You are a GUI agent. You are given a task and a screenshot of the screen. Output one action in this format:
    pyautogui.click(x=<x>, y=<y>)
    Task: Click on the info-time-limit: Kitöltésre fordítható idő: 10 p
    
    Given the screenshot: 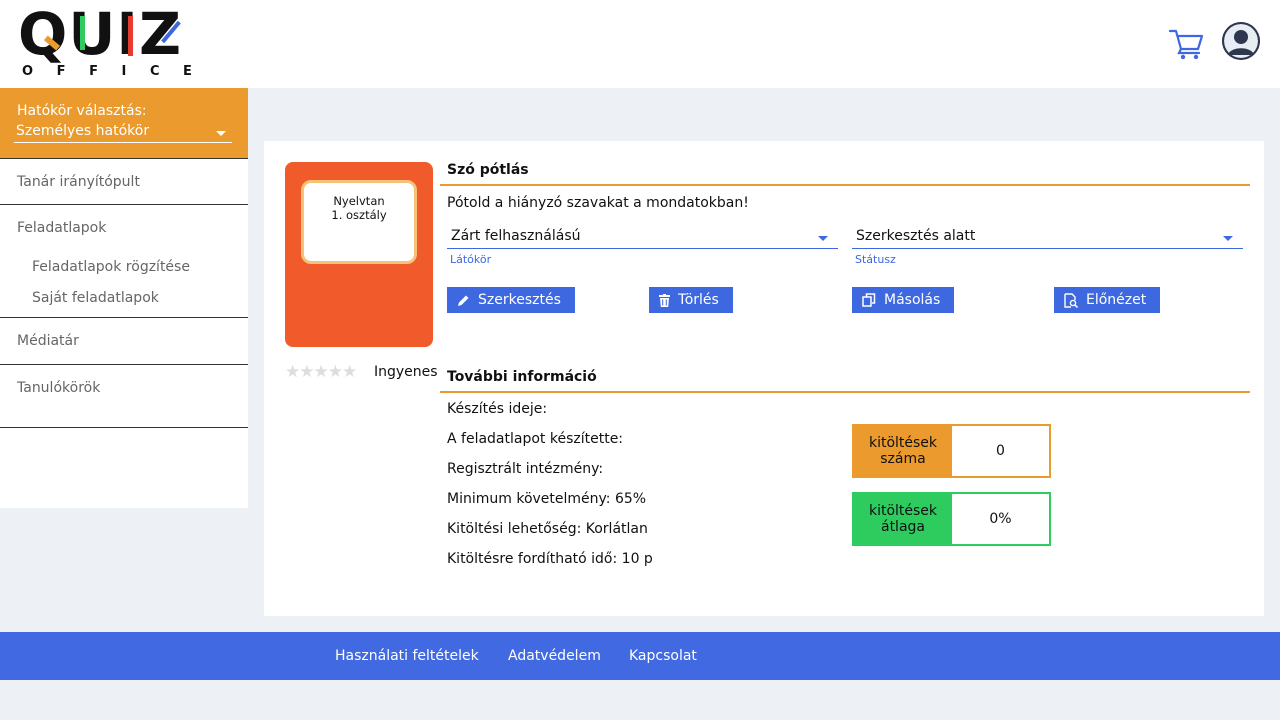 What is the action you would take?
    pyautogui.click(x=550, y=559)
    